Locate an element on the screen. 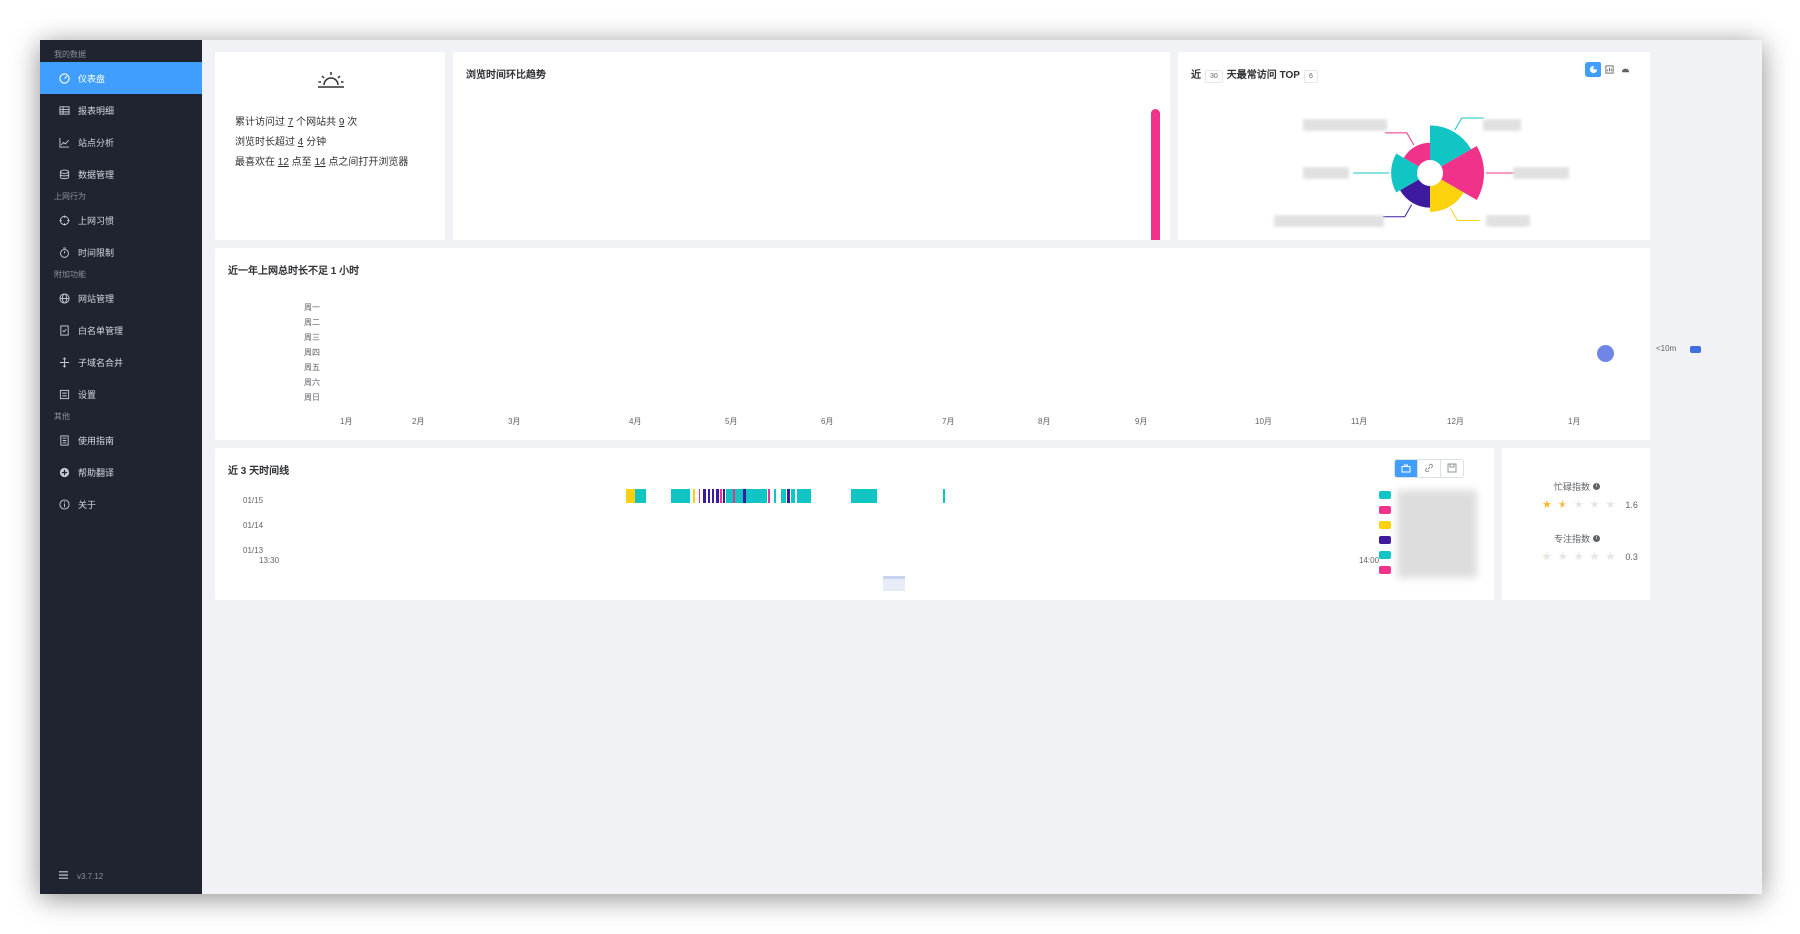 The width and height of the screenshot is (1800, 934). weekday-label: 周二 is located at coordinates (312, 322).